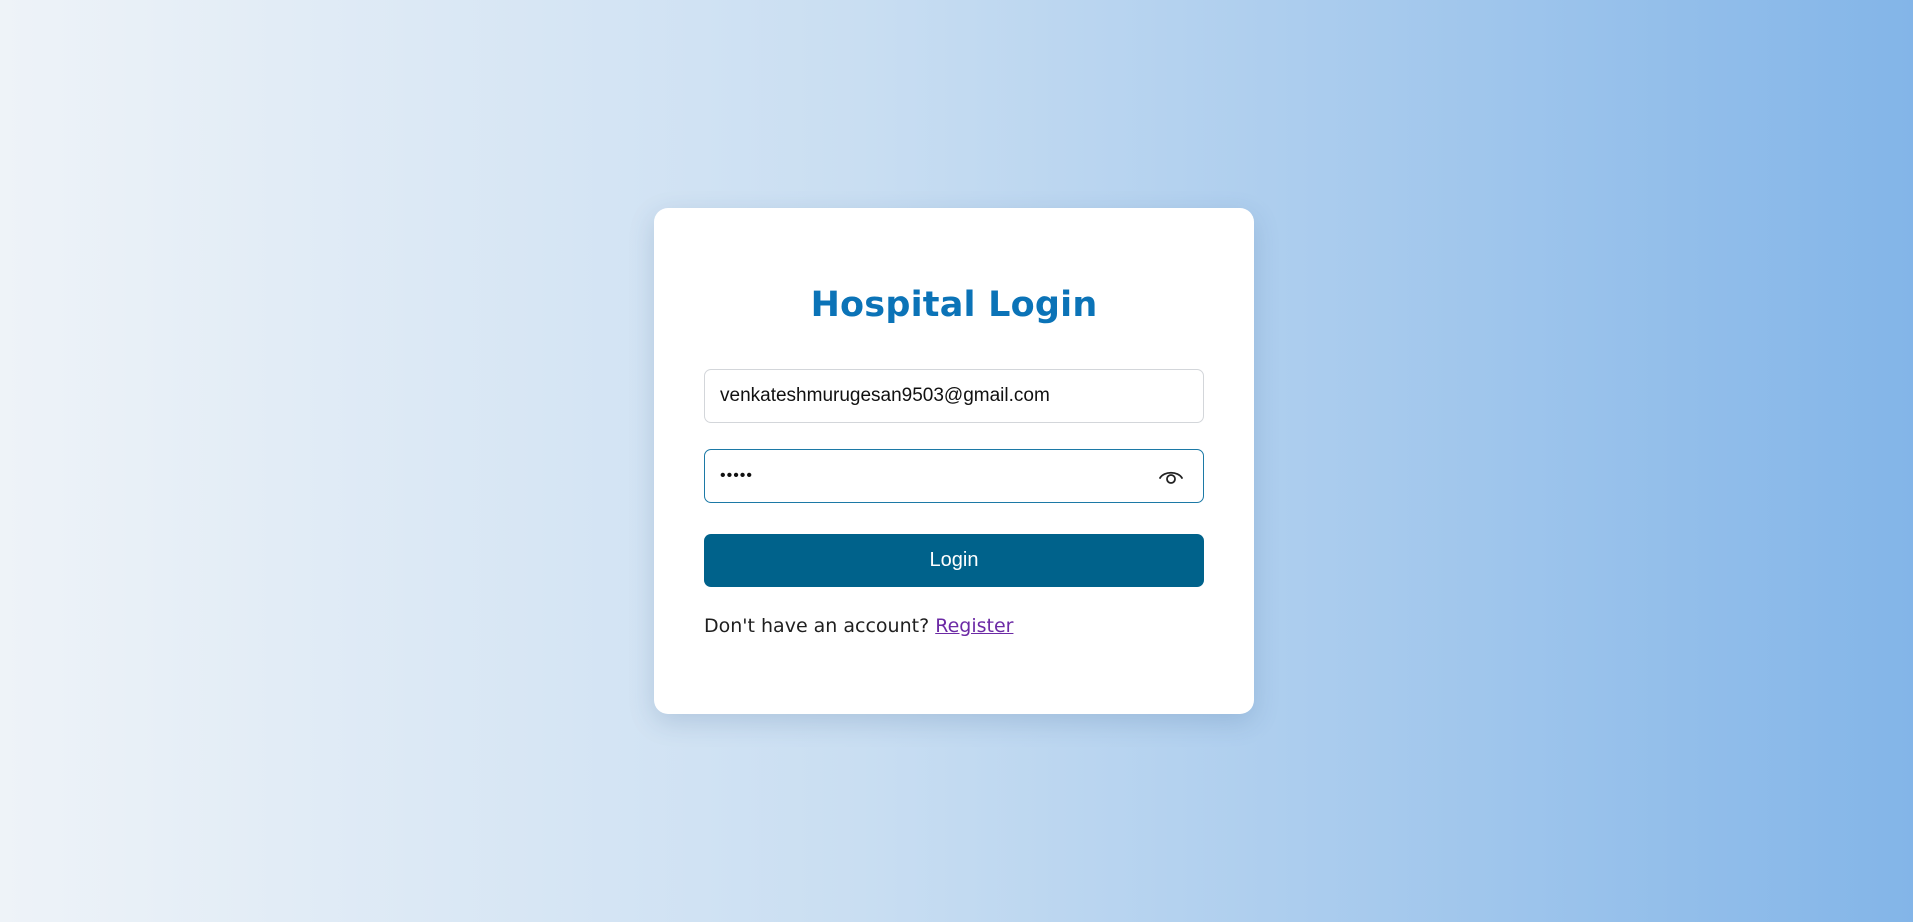 This screenshot has height=922, width=1913. I want to click on register-prompt-text: Don't have an account?, so click(820, 626).